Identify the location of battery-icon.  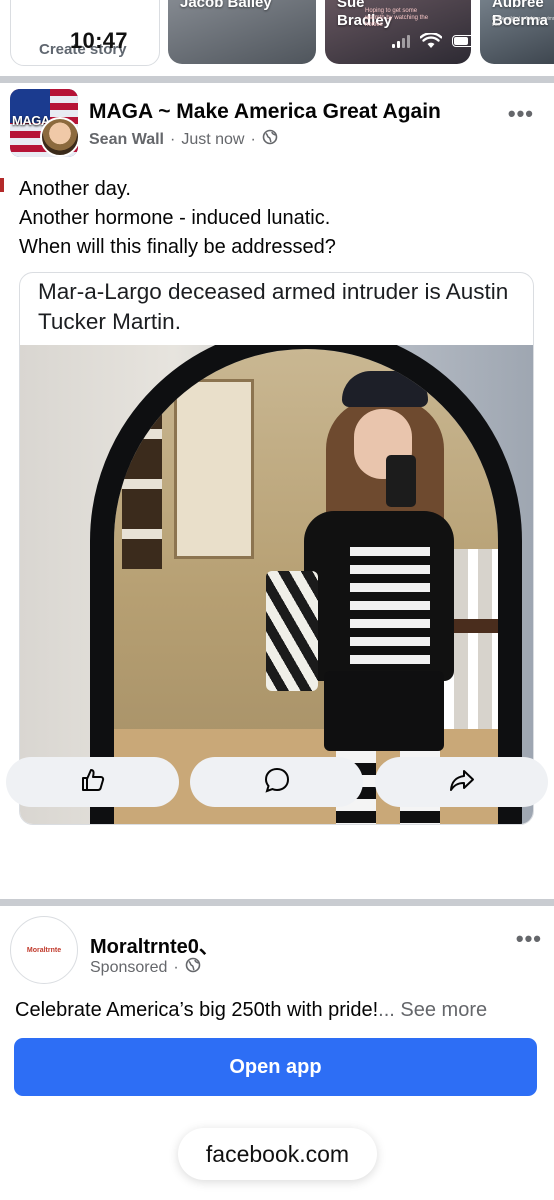
(464, 41).